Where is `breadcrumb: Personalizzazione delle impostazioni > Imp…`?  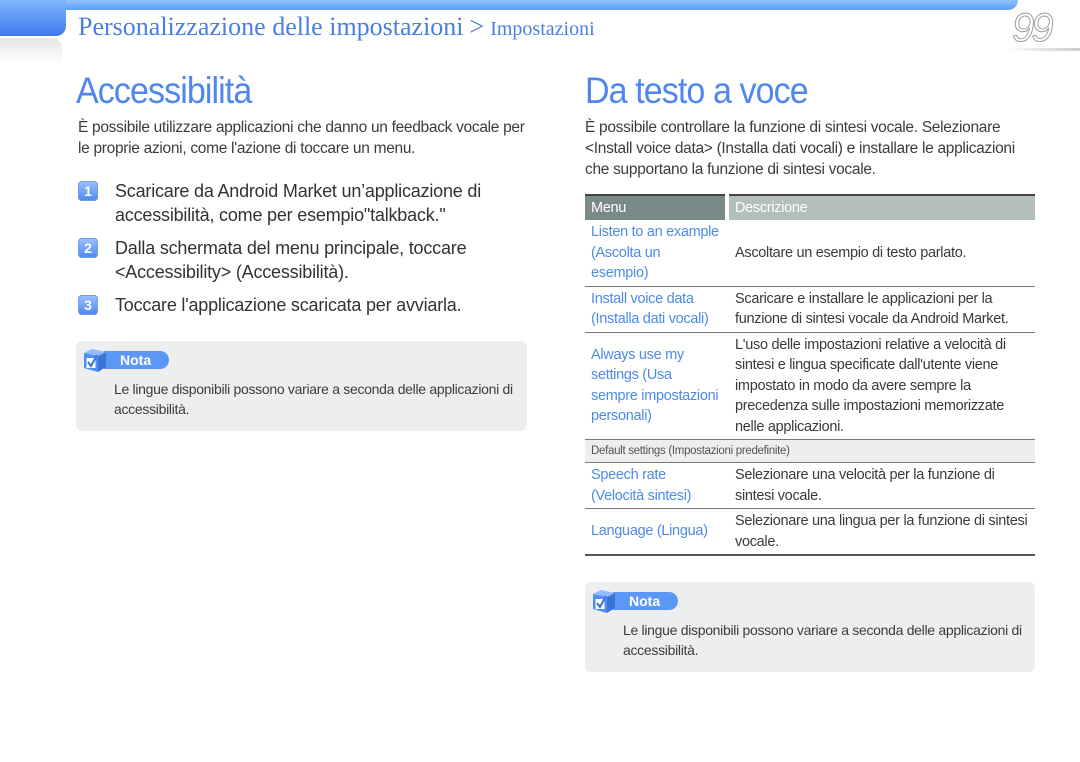
breadcrumb: Personalizzazione delle impostazioni > Imp… is located at coordinates (336, 27).